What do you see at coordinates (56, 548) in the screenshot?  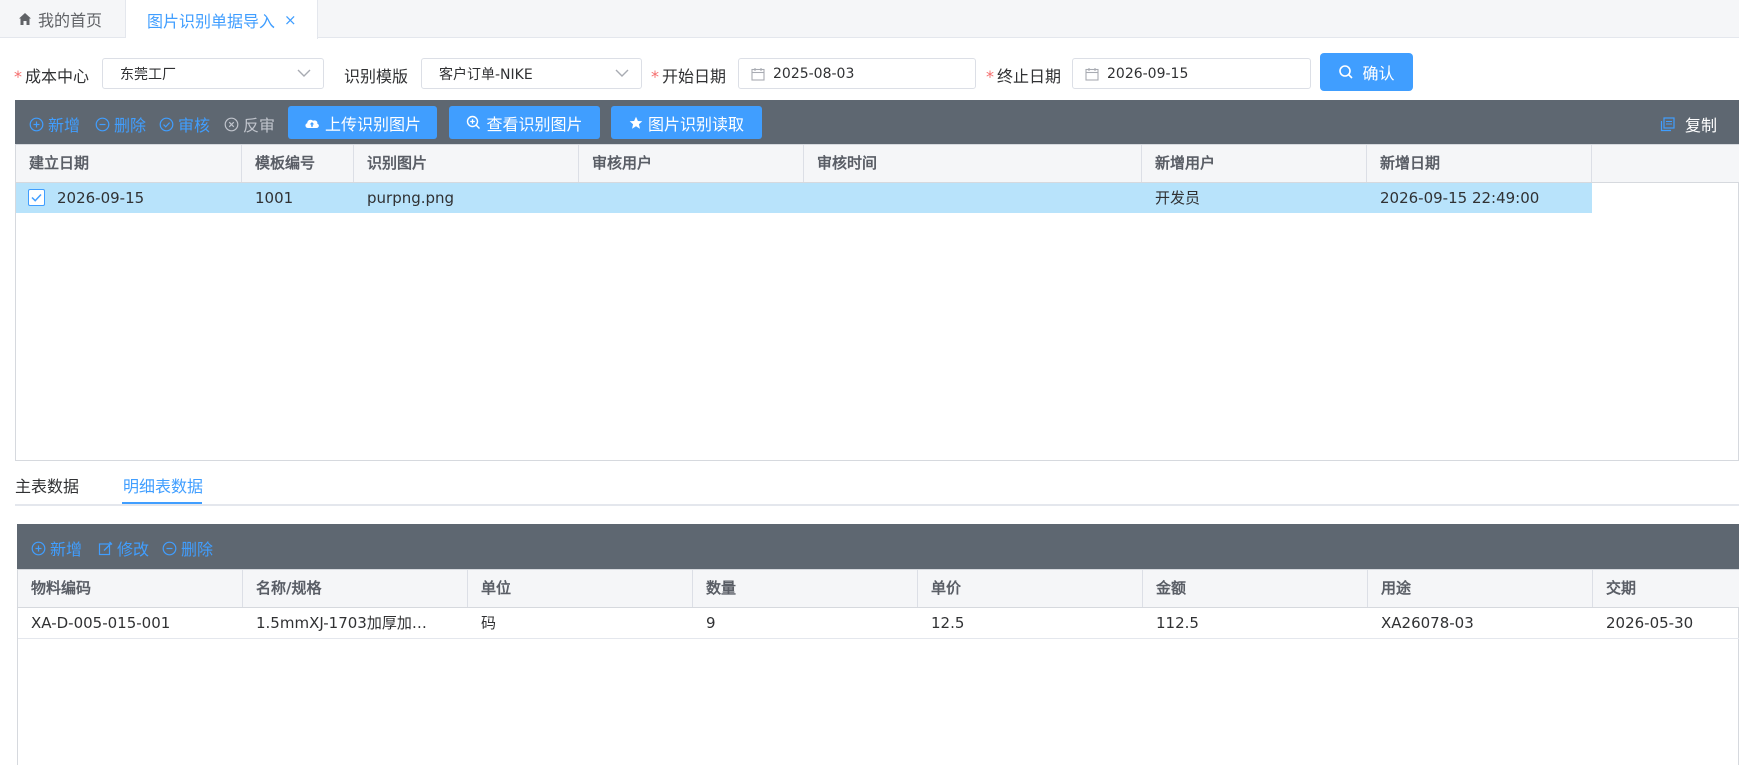 I see `detail-add-button: 新增` at bounding box center [56, 548].